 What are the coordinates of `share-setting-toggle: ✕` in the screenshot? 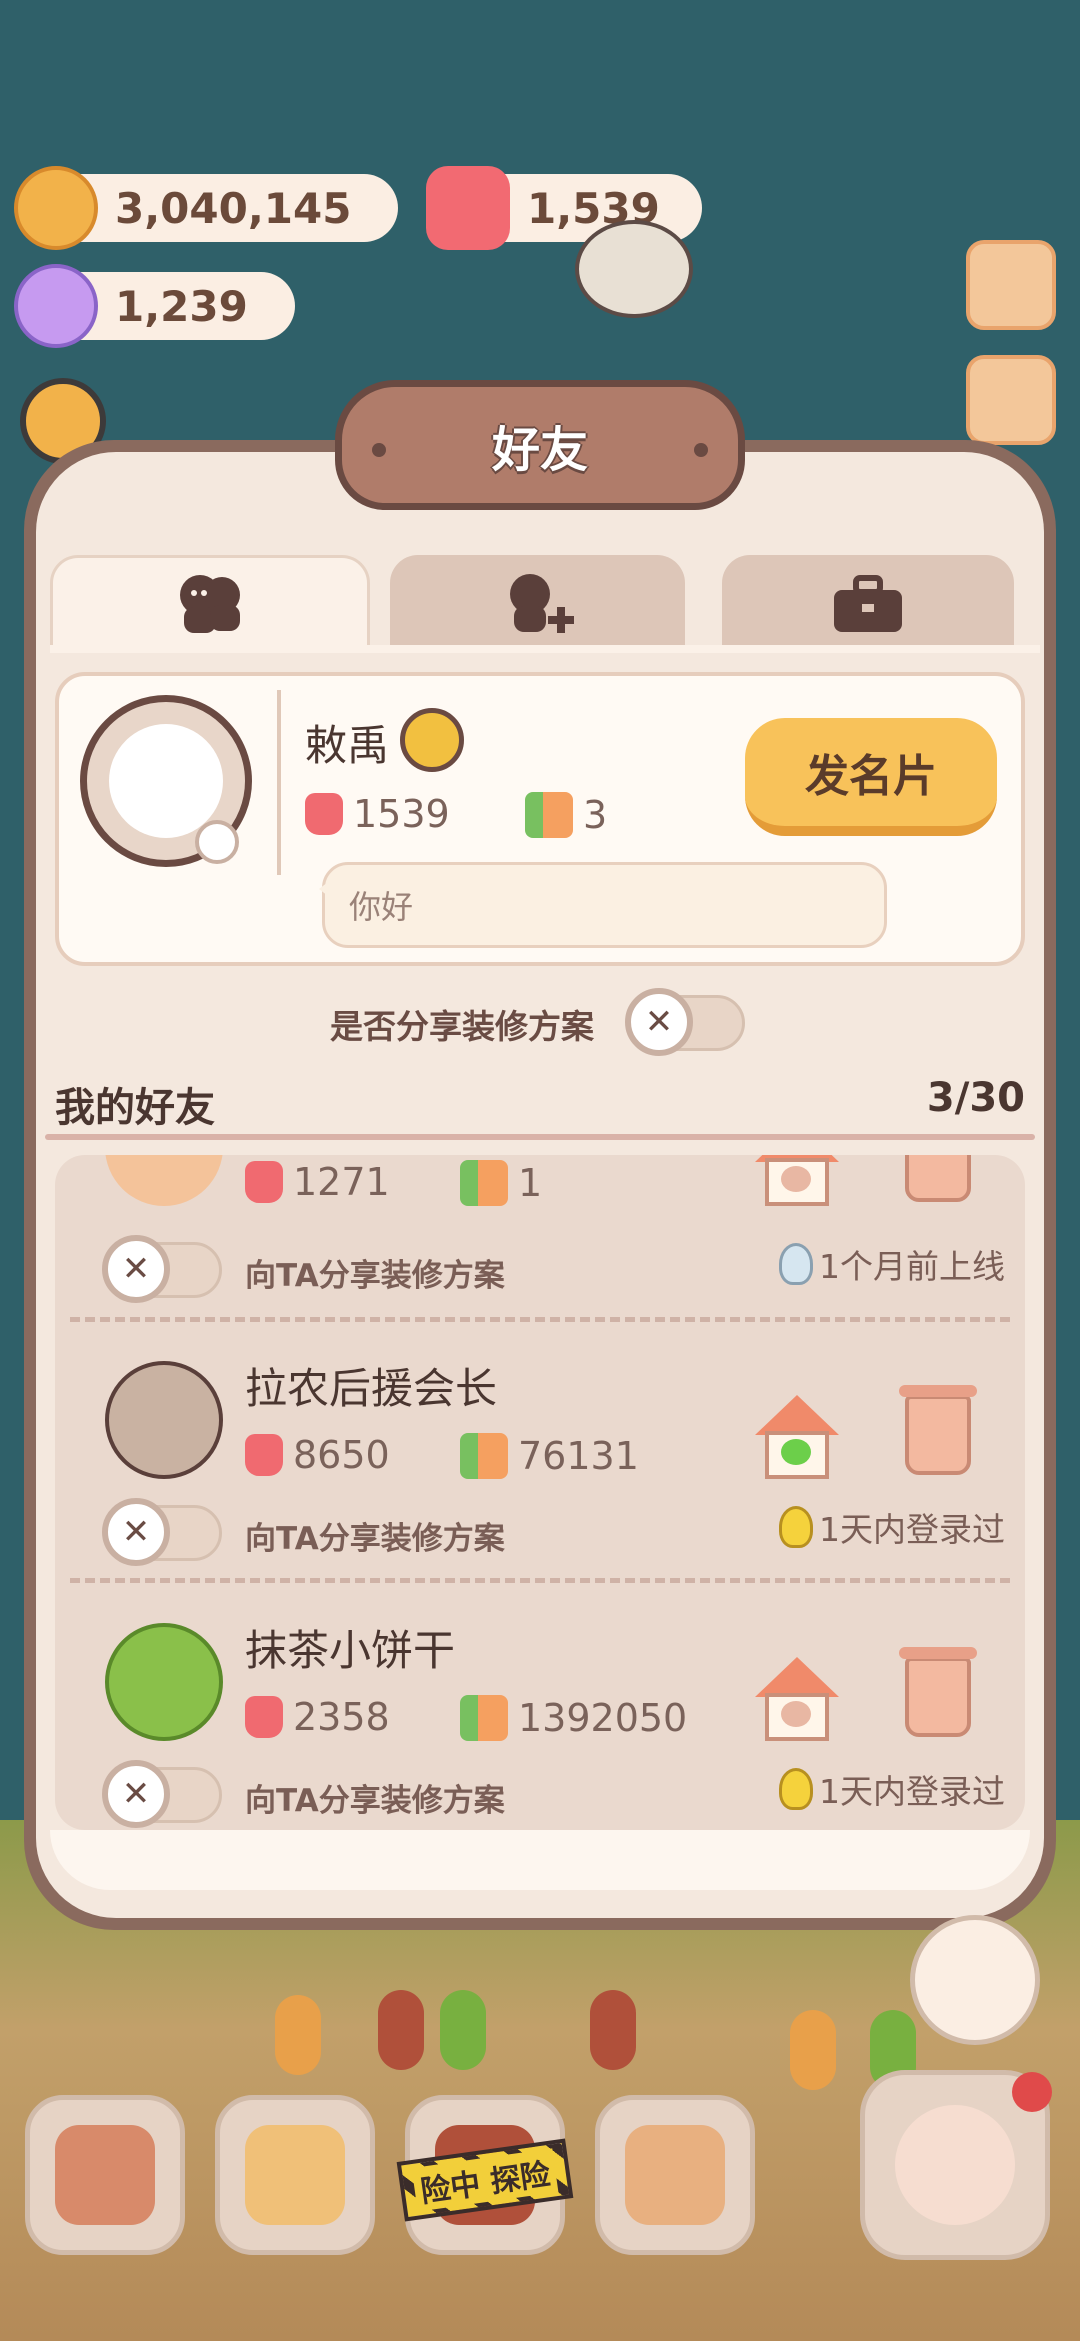 It's located at (685, 1022).